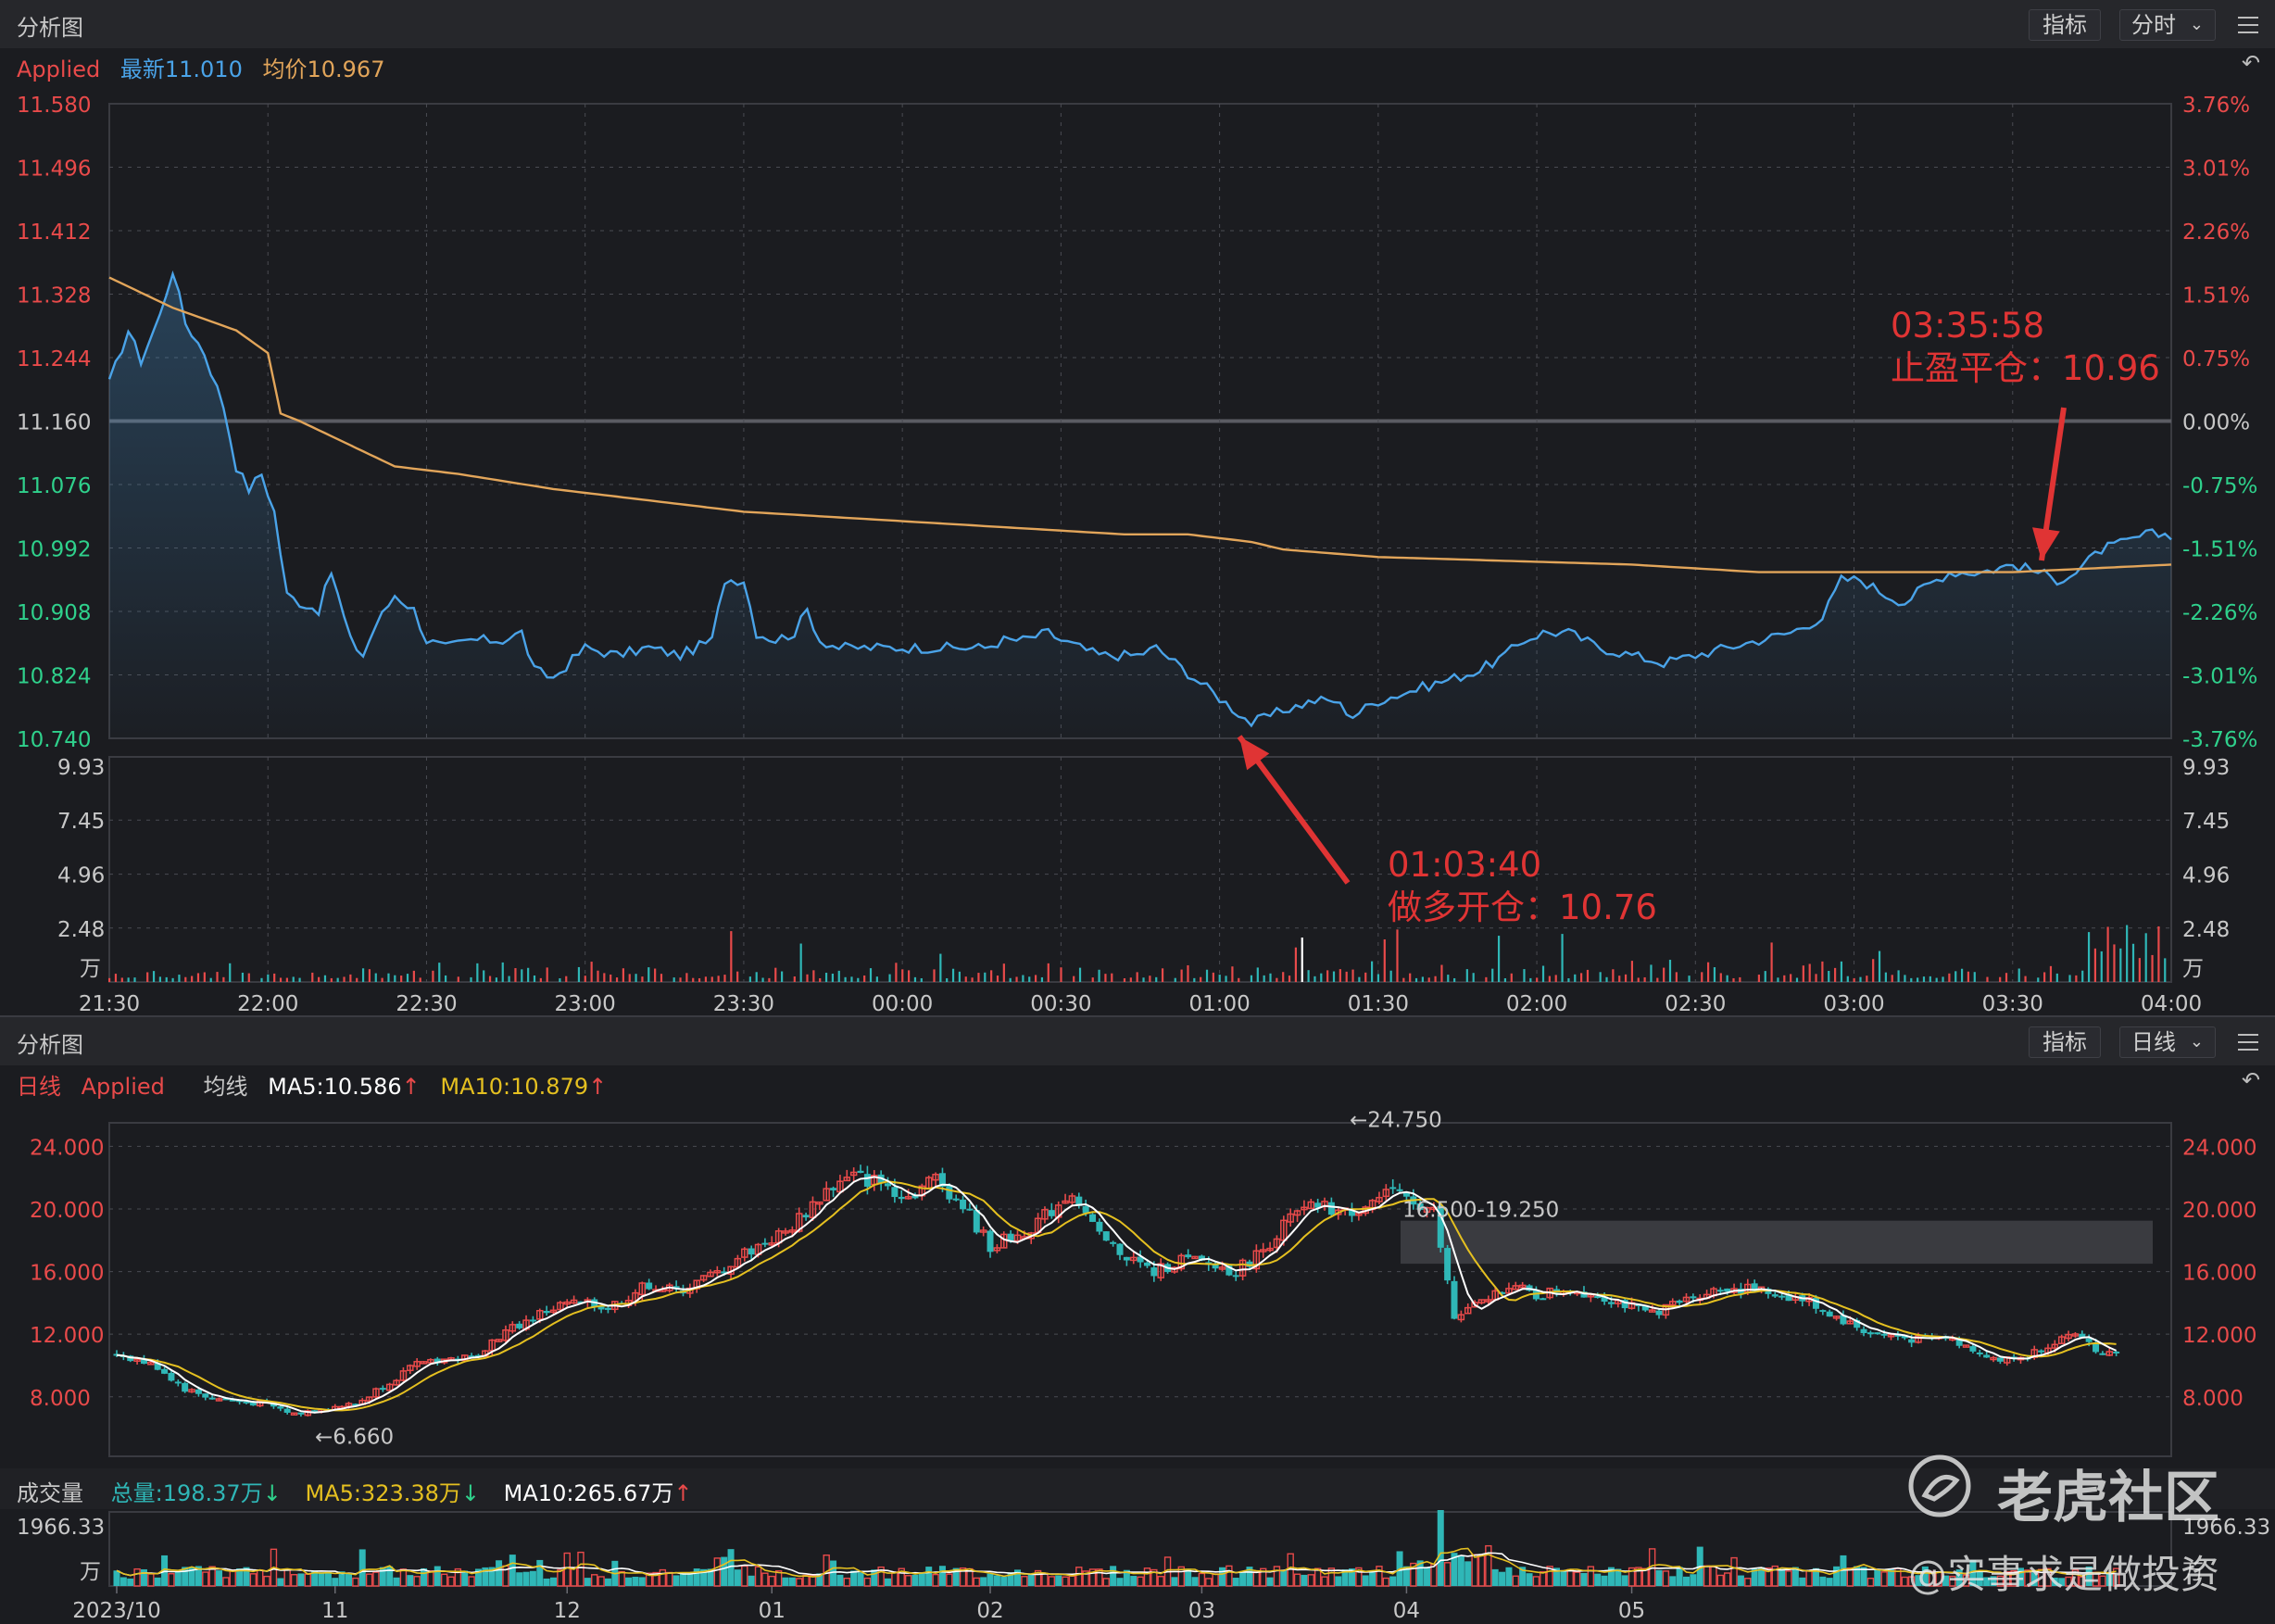 Image resolution: width=2275 pixels, height=1624 pixels. What do you see at coordinates (2216, 232) in the screenshot?
I see `pct-tick-label: 2.26%` at bounding box center [2216, 232].